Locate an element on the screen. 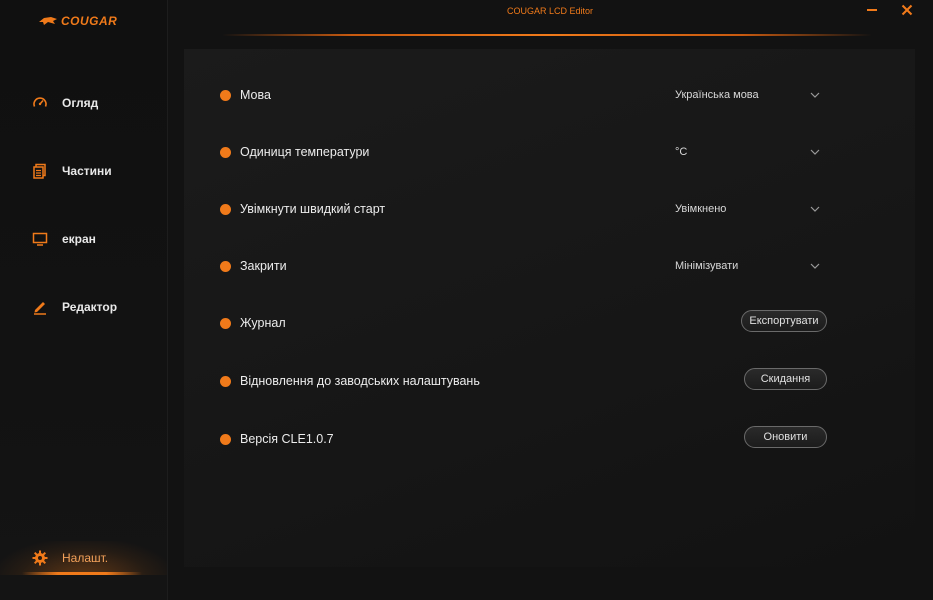 This screenshot has width=933, height=600. cougar-logo: COUGAR is located at coordinates (77, 21).